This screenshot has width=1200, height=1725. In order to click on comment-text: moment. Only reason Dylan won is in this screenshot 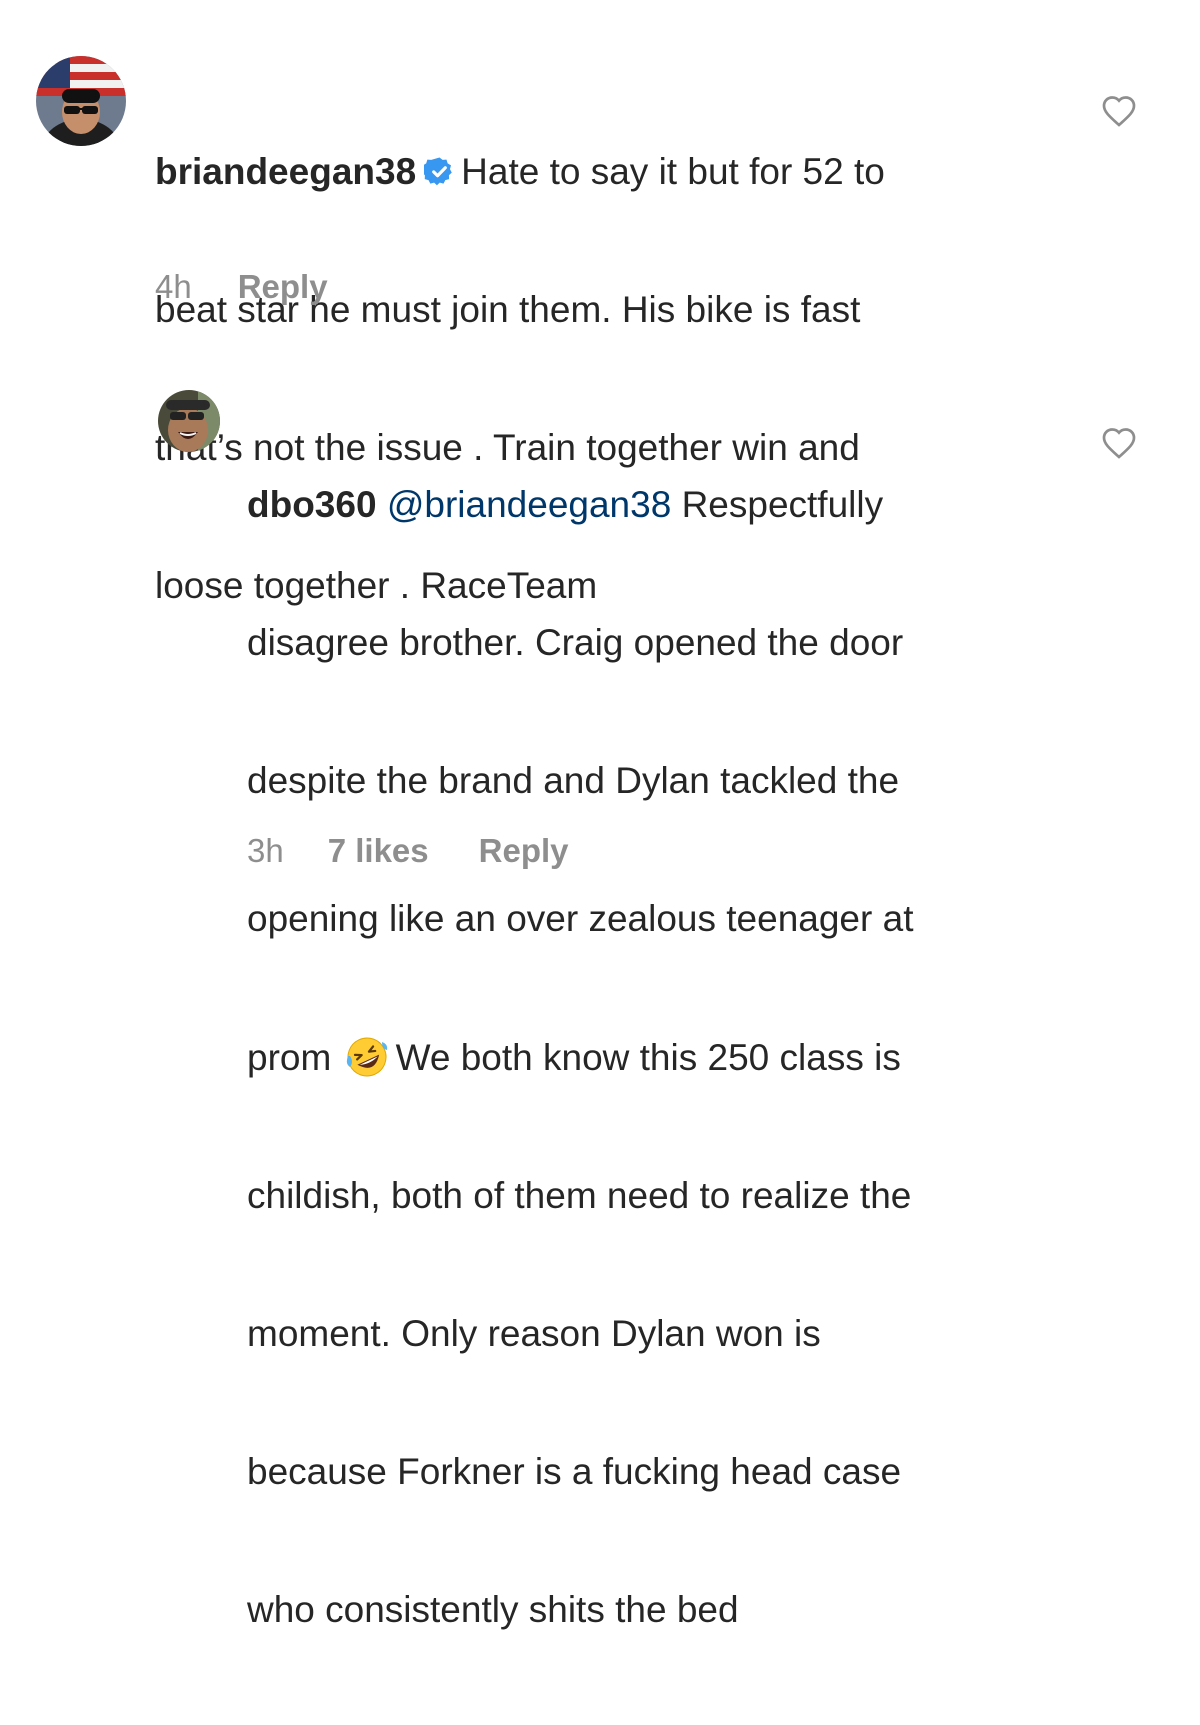, I will do `click(534, 1333)`.